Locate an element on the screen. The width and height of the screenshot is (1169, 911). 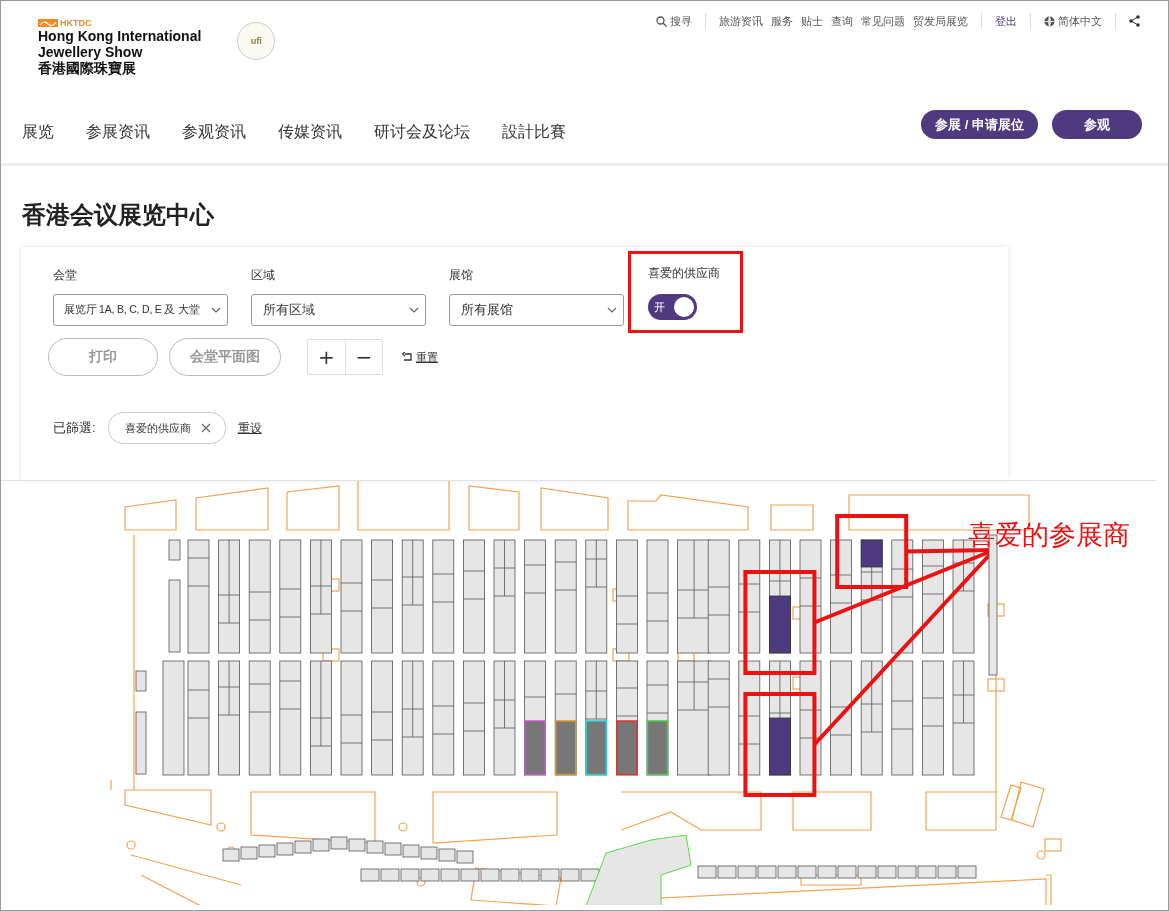
globe-icon is located at coordinates (1049, 21).